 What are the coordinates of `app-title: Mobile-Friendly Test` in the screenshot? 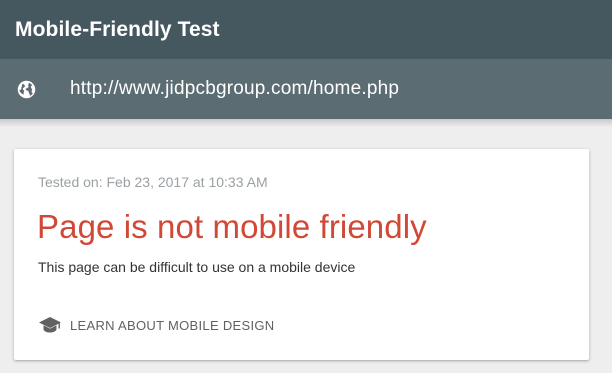 It's located at (117, 29).